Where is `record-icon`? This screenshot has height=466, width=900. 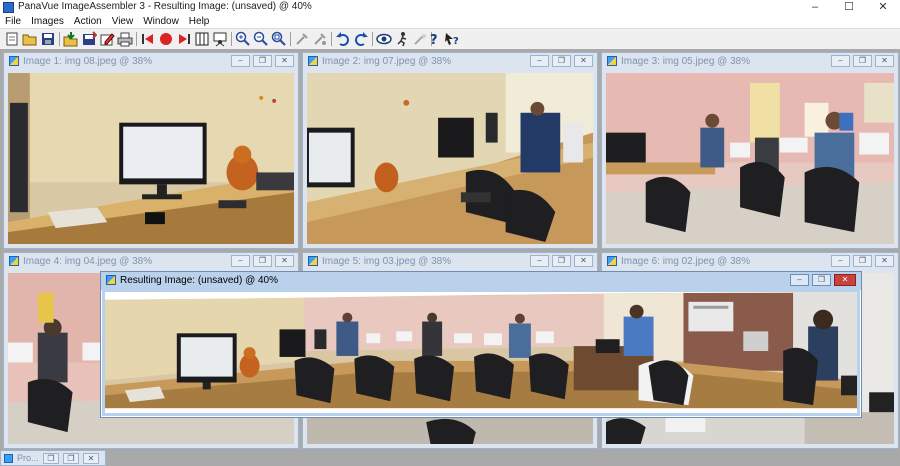
record-icon is located at coordinates (166, 39).